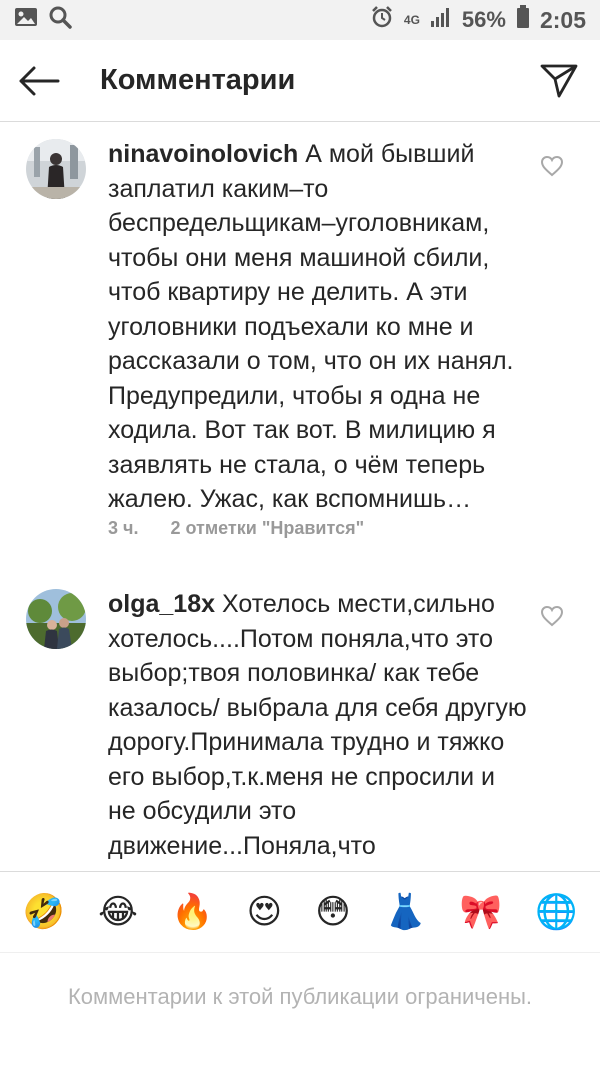 The width and height of the screenshot is (600, 1065). What do you see at coordinates (161, 604) in the screenshot?
I see `comment-username: olga_18x` at bounding box center [161, 604].